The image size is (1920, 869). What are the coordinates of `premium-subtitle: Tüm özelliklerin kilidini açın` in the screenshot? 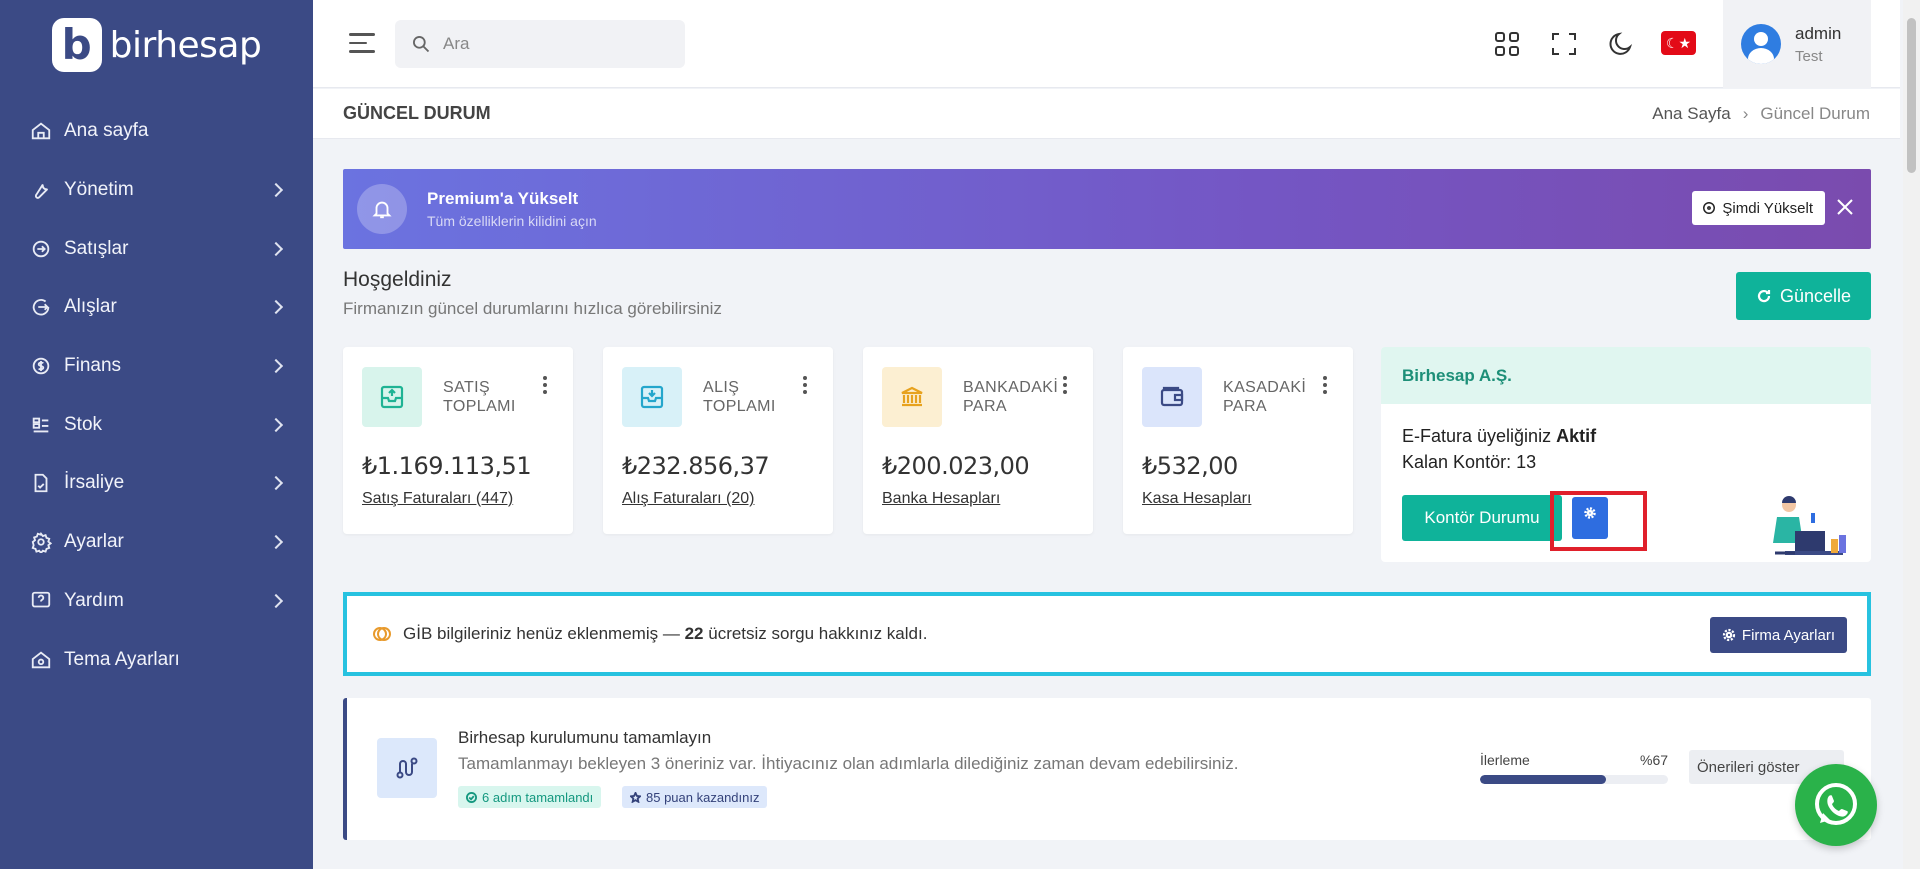 It's located at (512, 221).